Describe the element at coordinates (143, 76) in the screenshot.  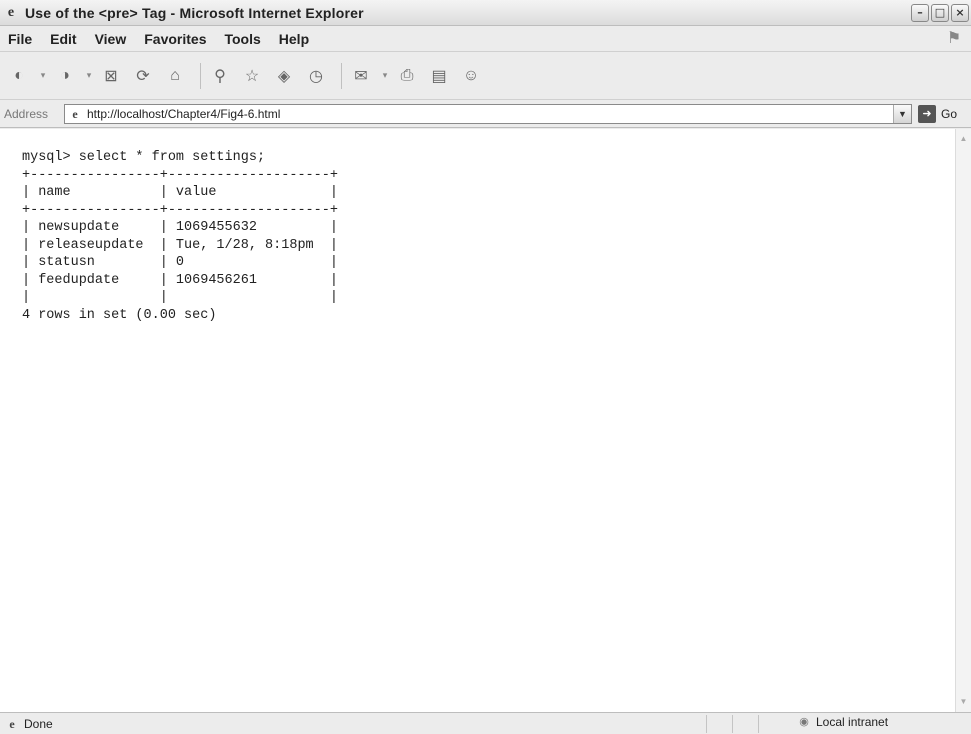
I see `refresh-icon: ⟳` at that location.